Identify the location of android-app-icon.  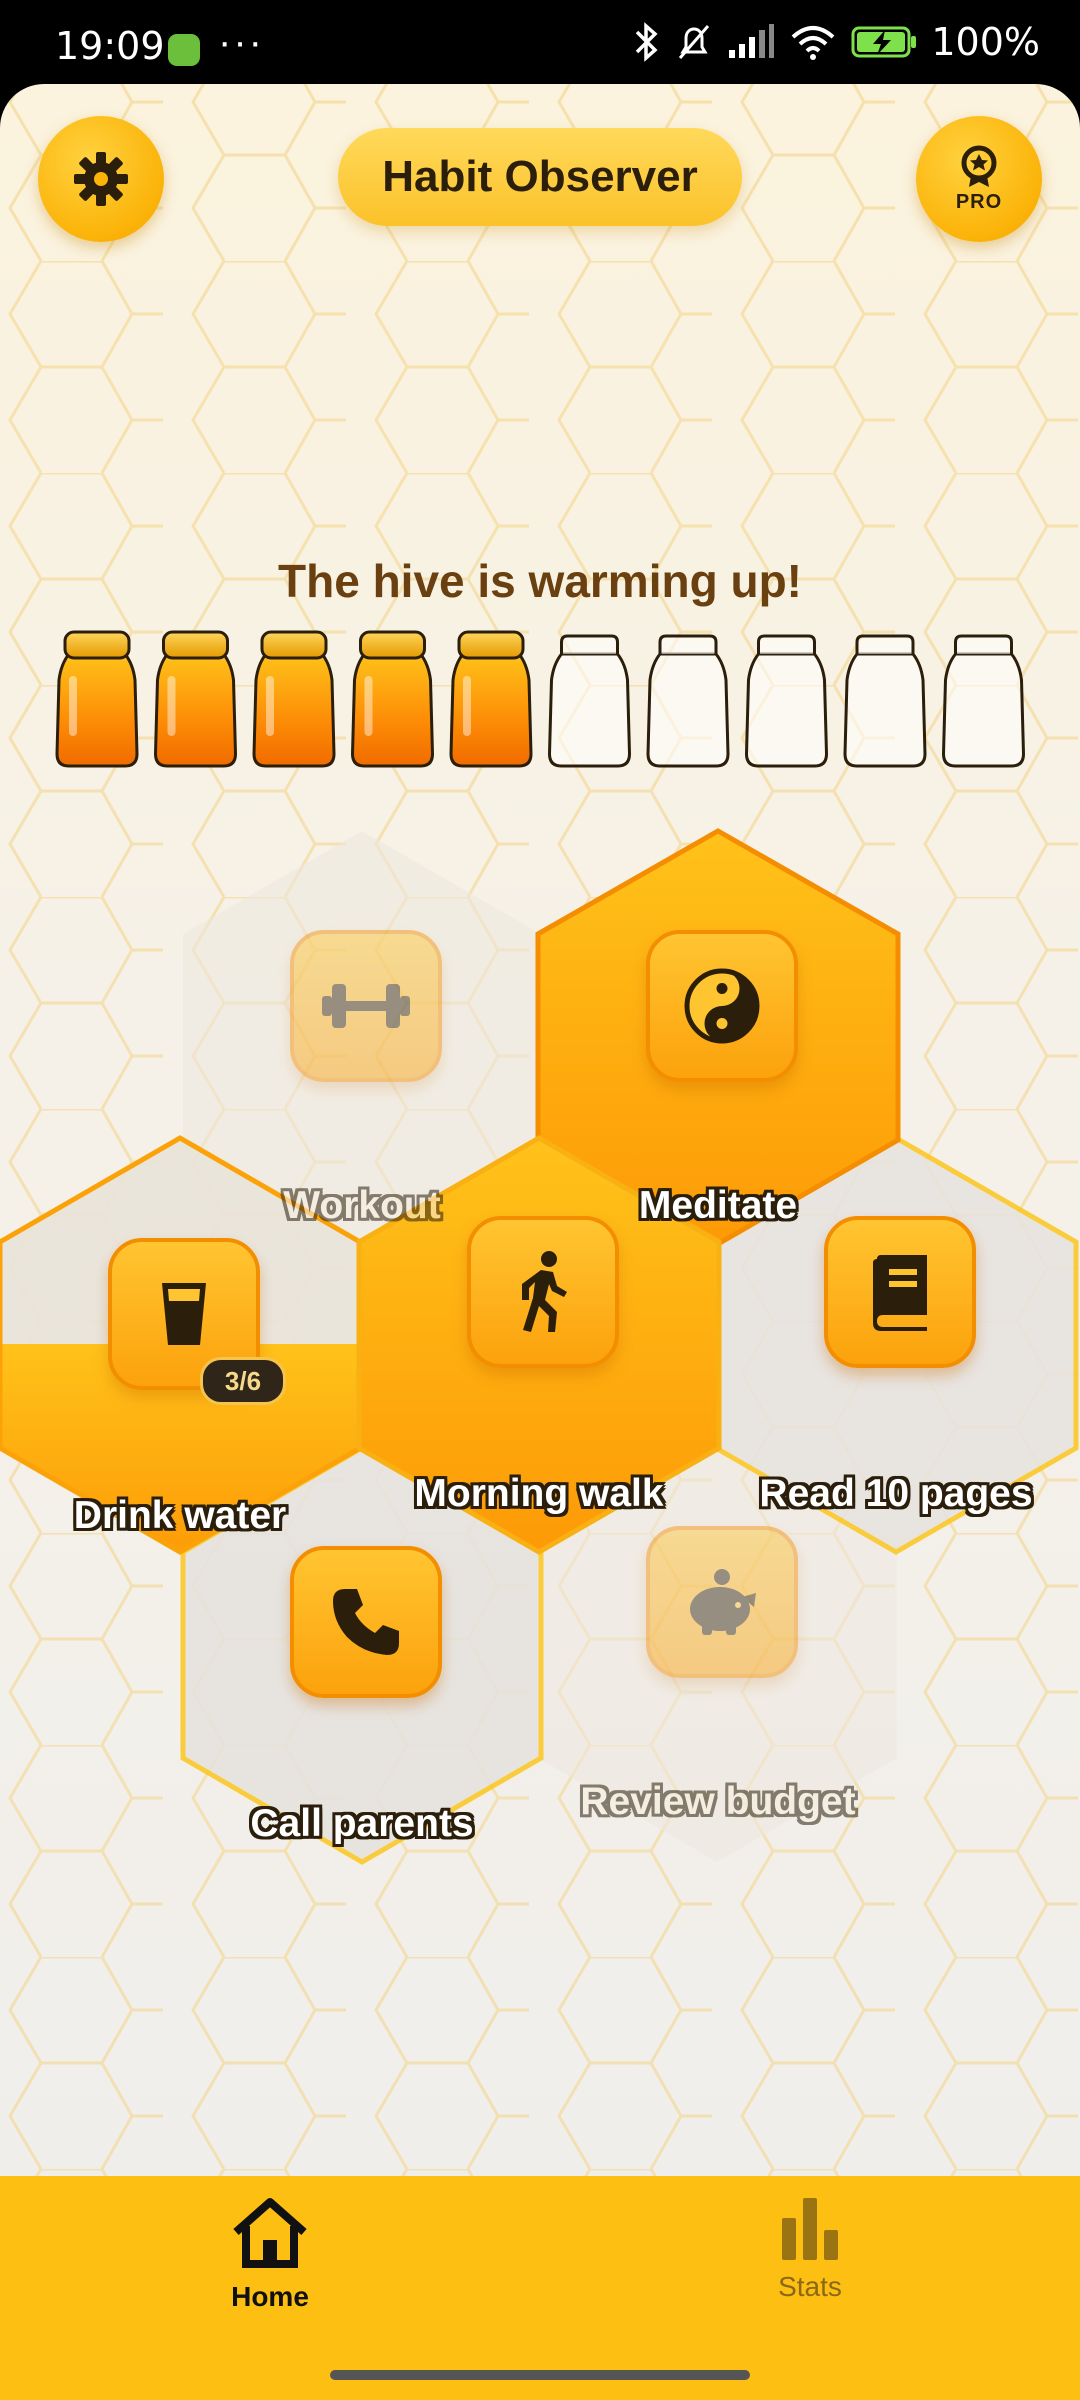
(184, 50).